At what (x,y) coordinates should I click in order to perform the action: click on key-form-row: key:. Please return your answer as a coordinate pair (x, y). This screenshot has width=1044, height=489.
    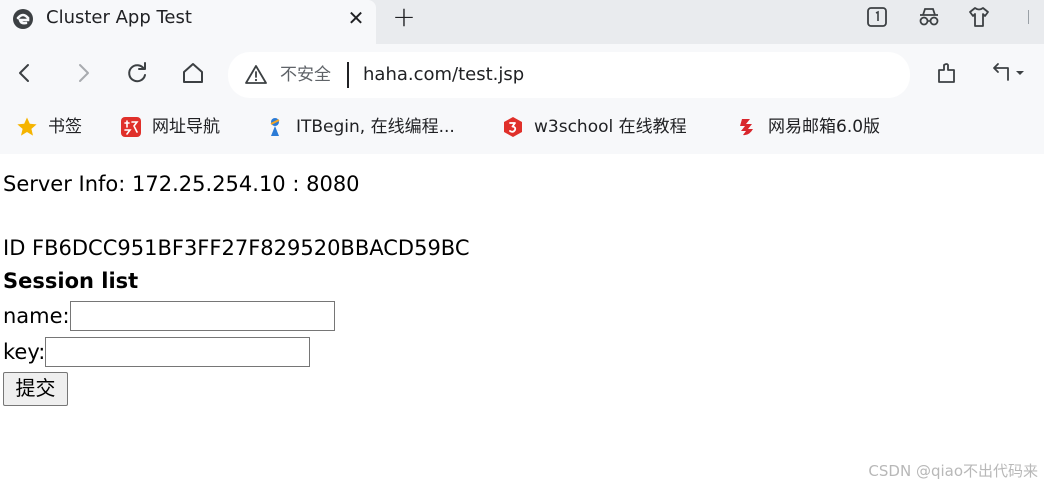
    Looking at the image, I should click on (157, 352).